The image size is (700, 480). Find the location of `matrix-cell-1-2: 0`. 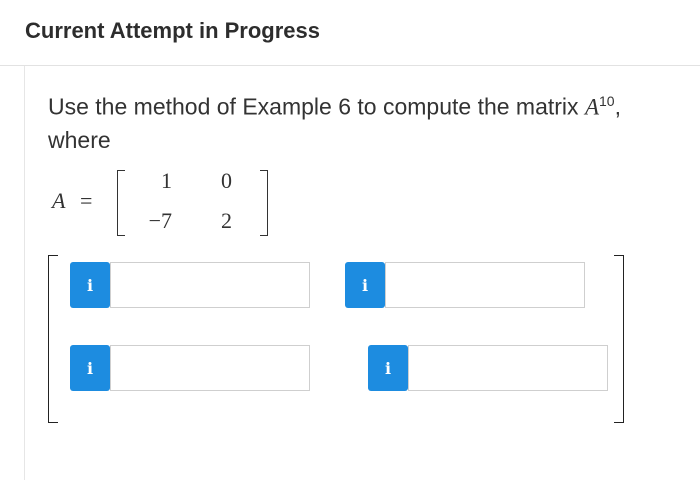

matrix-cell-1-2: 0 is located at coordinates (226, 180).